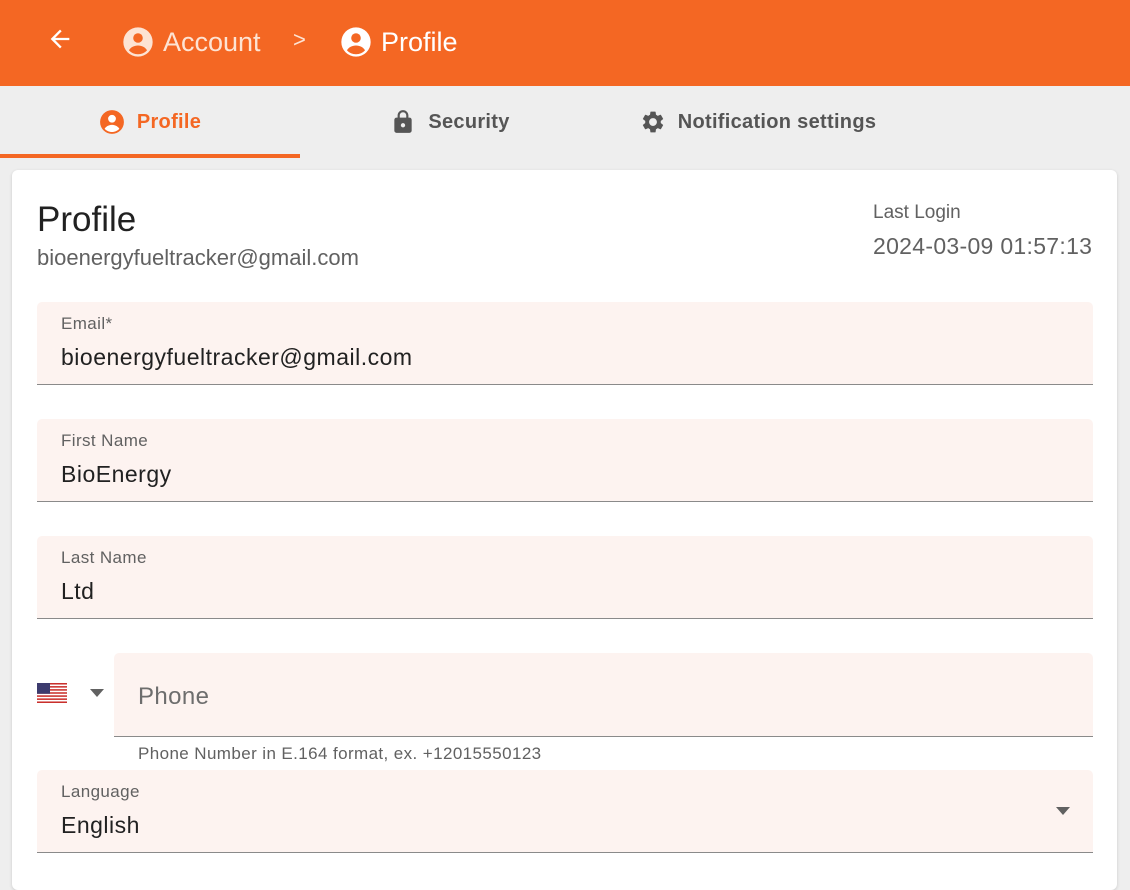 Image resolution: width=1130 pixels, height=890 pixels. What do you see at coordinates (198, 257) in the screenshot?
I see `profile-email: bioenergyfueltracker@gmail.com` at bounding box center [198, 257].